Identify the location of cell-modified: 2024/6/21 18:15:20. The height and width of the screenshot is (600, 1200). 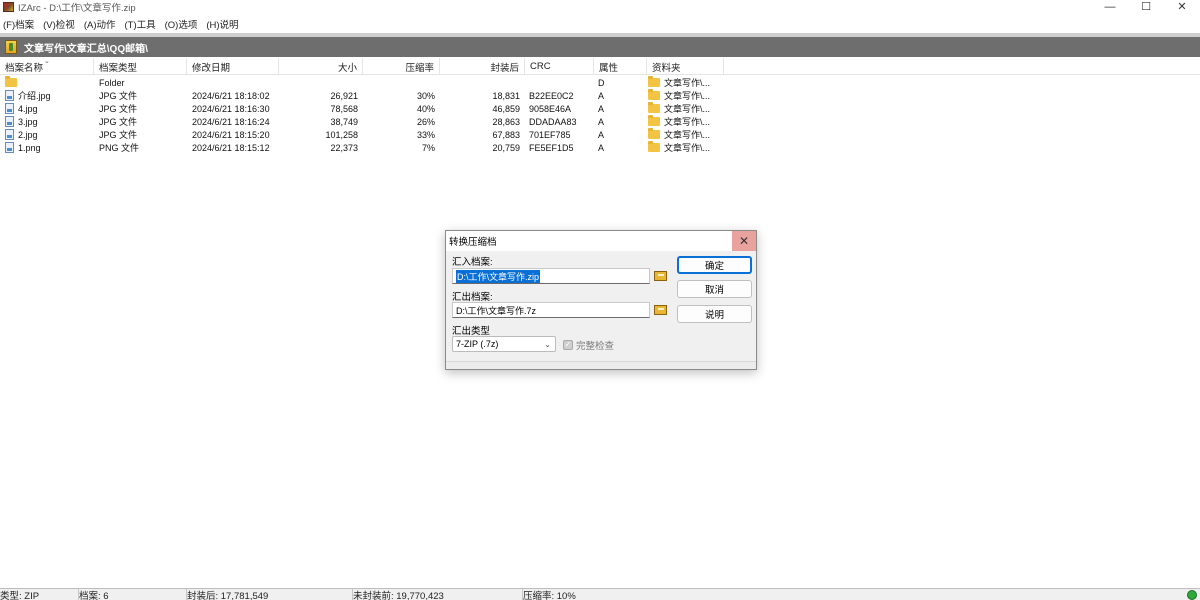
(231, 134).